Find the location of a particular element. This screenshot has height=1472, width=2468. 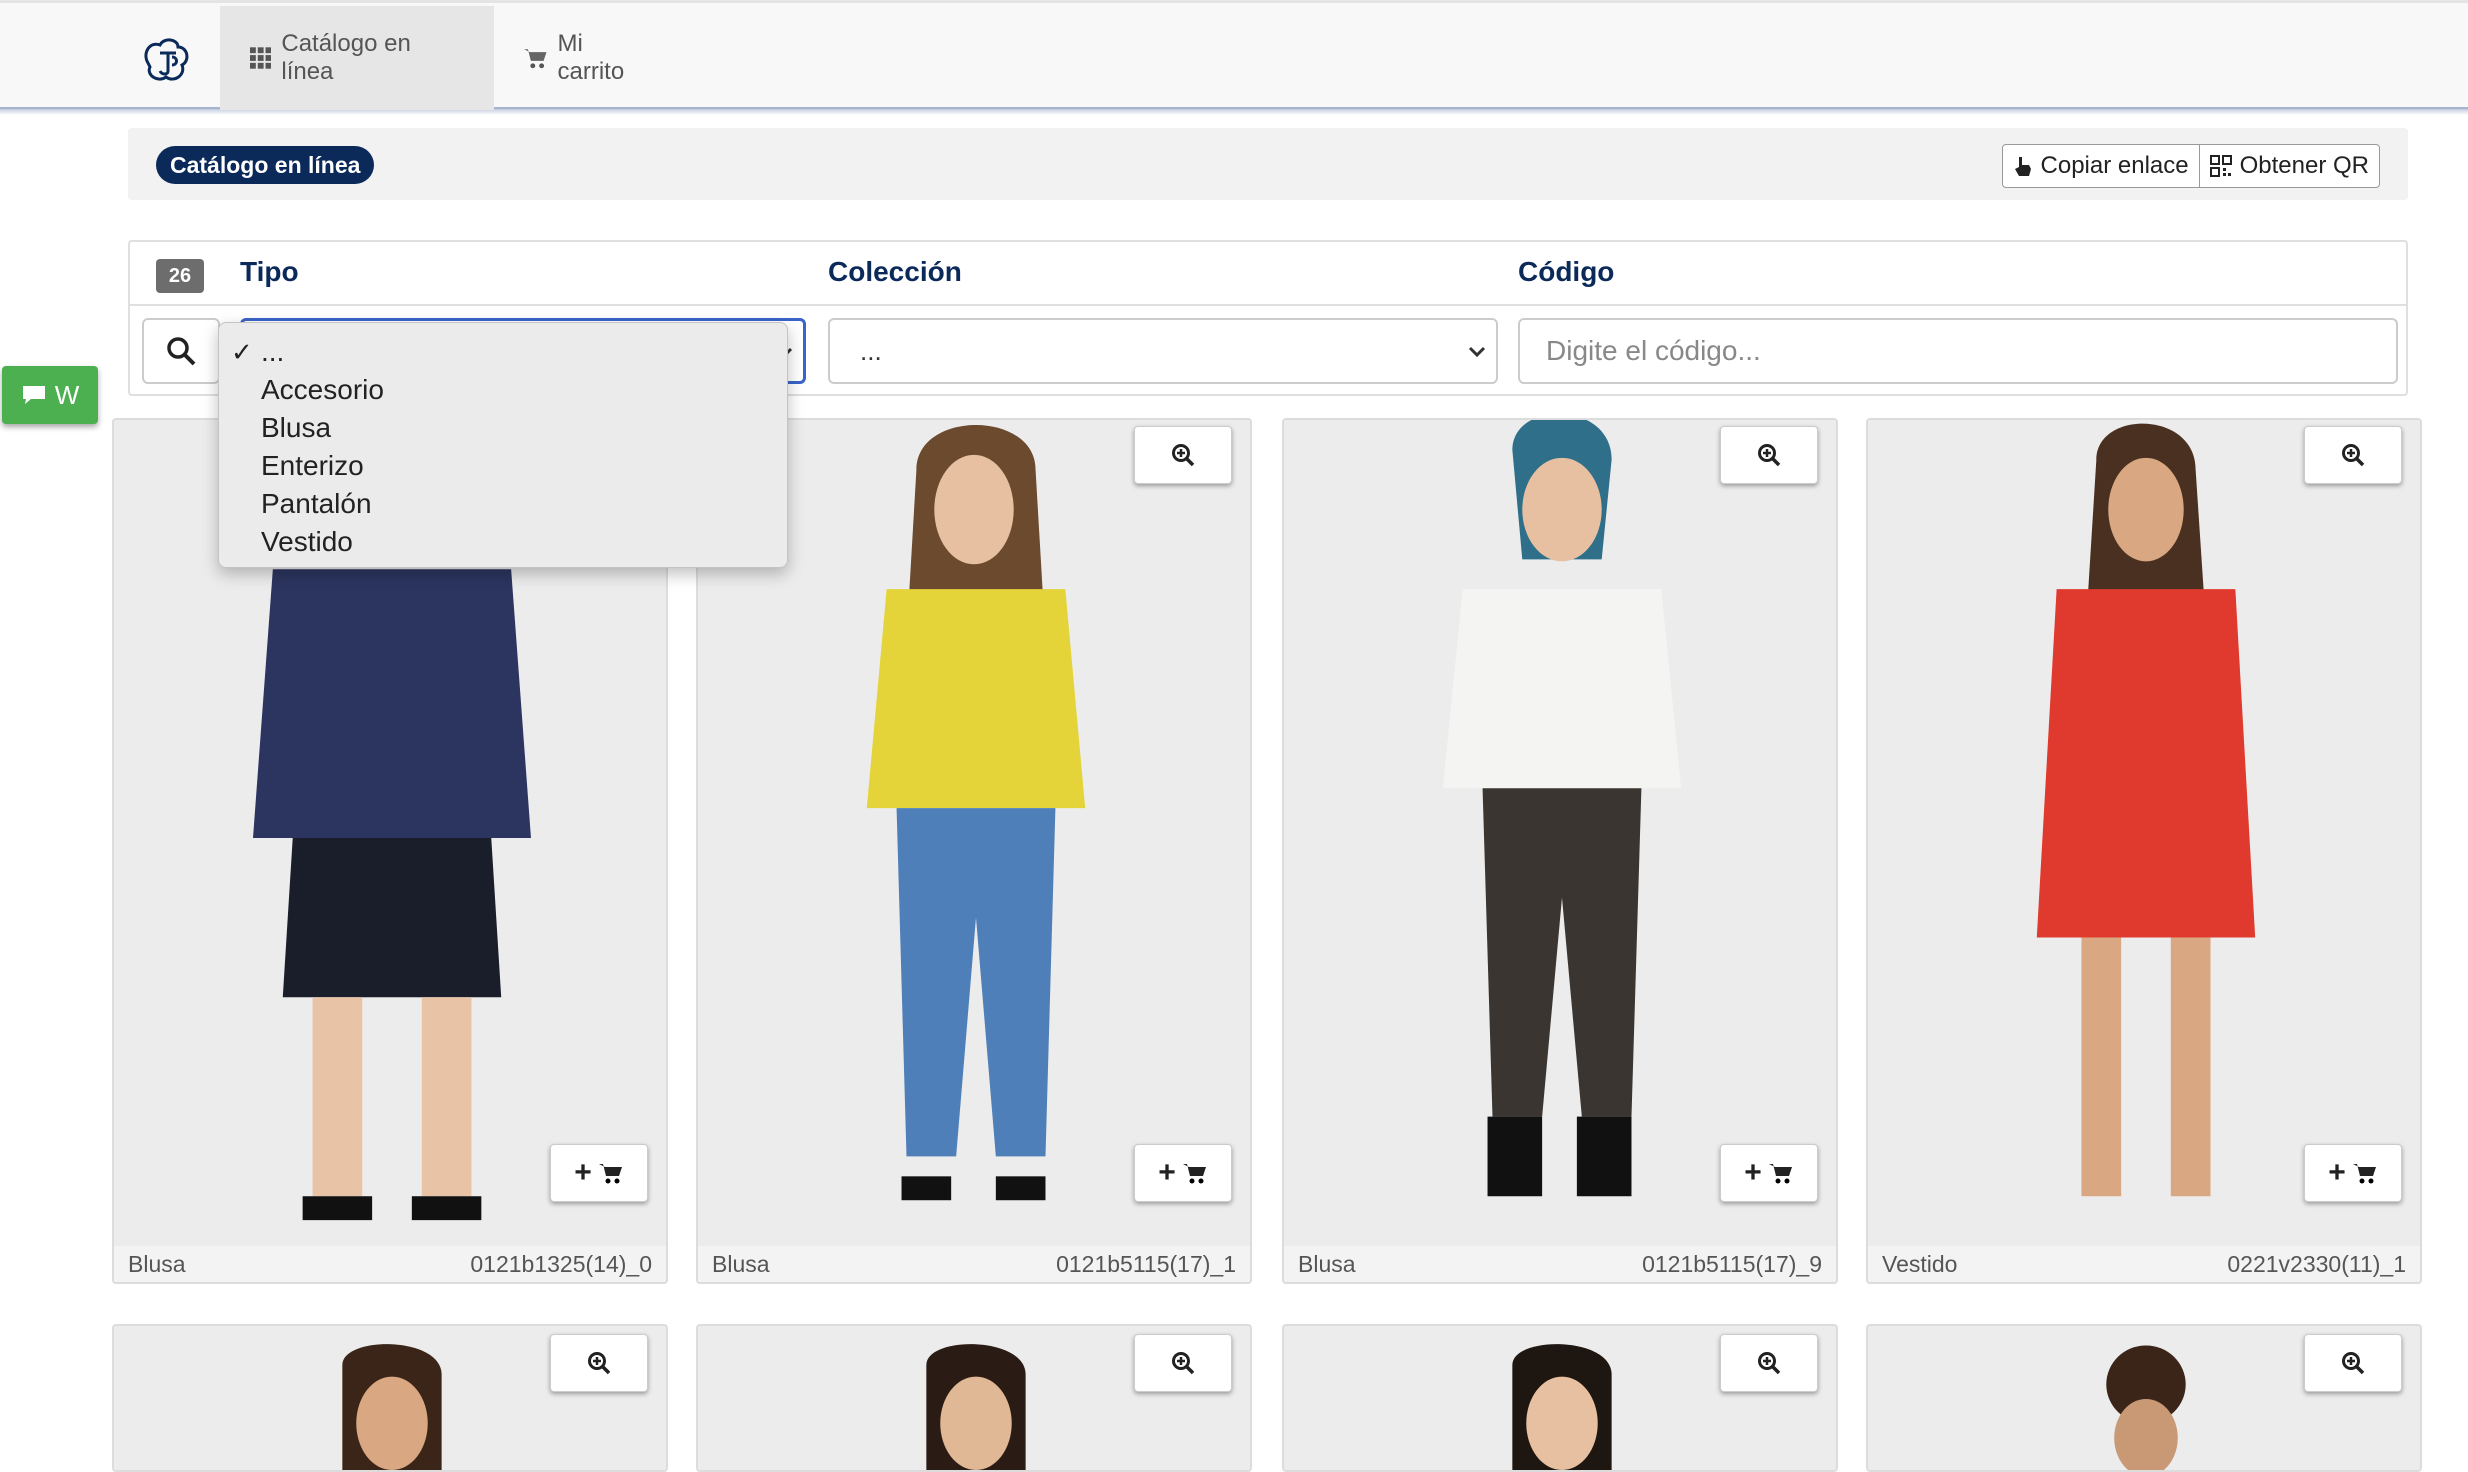

dropdown-option-label: Vestido is located at coordinates (307, 541).